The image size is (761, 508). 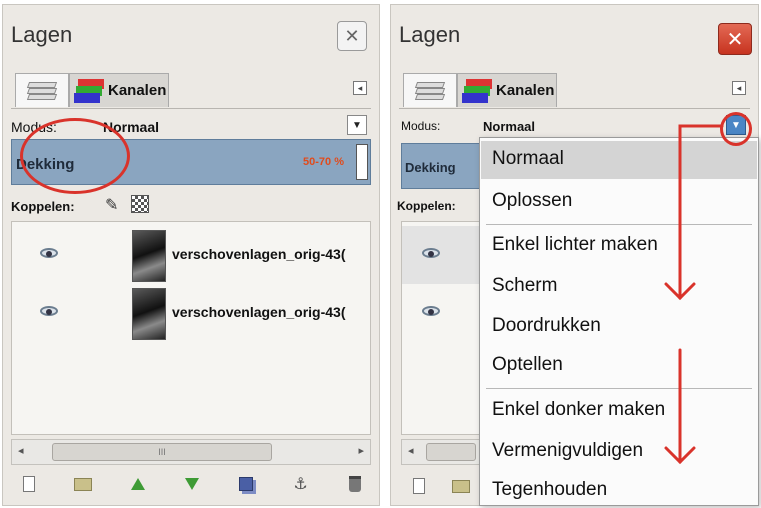 I want to click on raise-layer-button, so click(x=138, y=484).